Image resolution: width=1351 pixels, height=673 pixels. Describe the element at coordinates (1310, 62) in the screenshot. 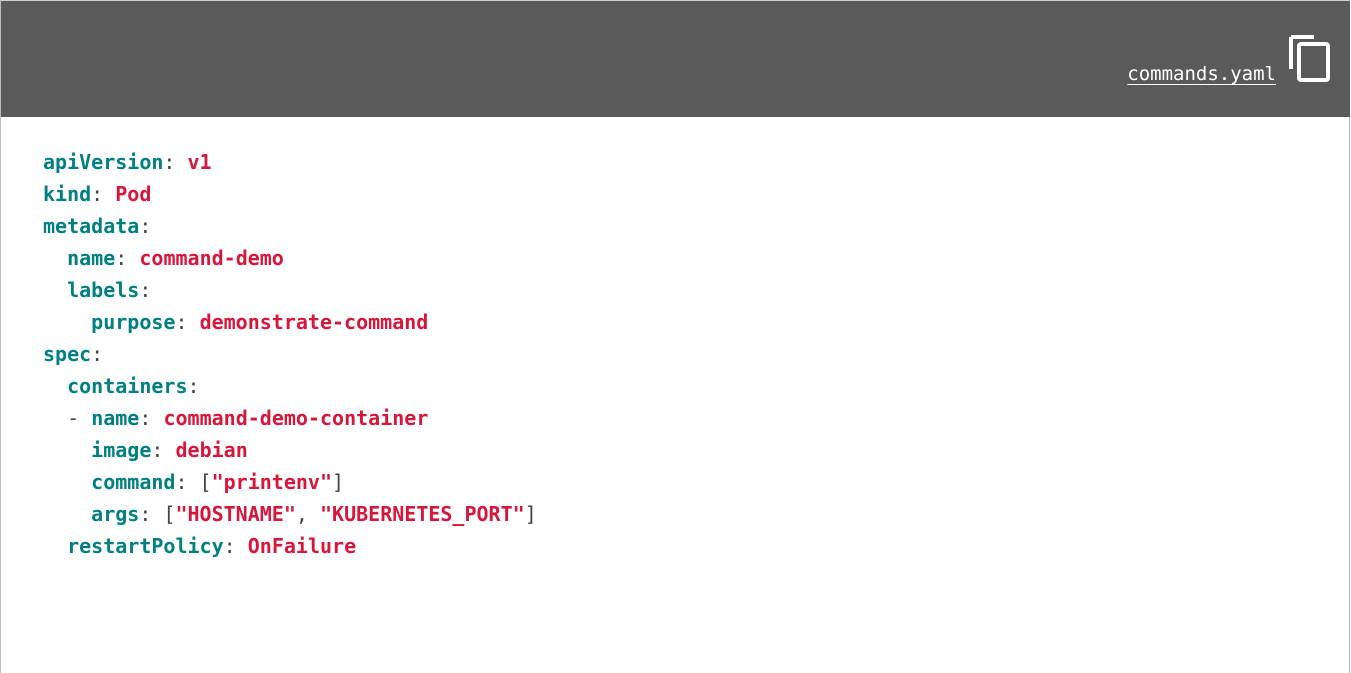

I see `copy-icon` at that location.